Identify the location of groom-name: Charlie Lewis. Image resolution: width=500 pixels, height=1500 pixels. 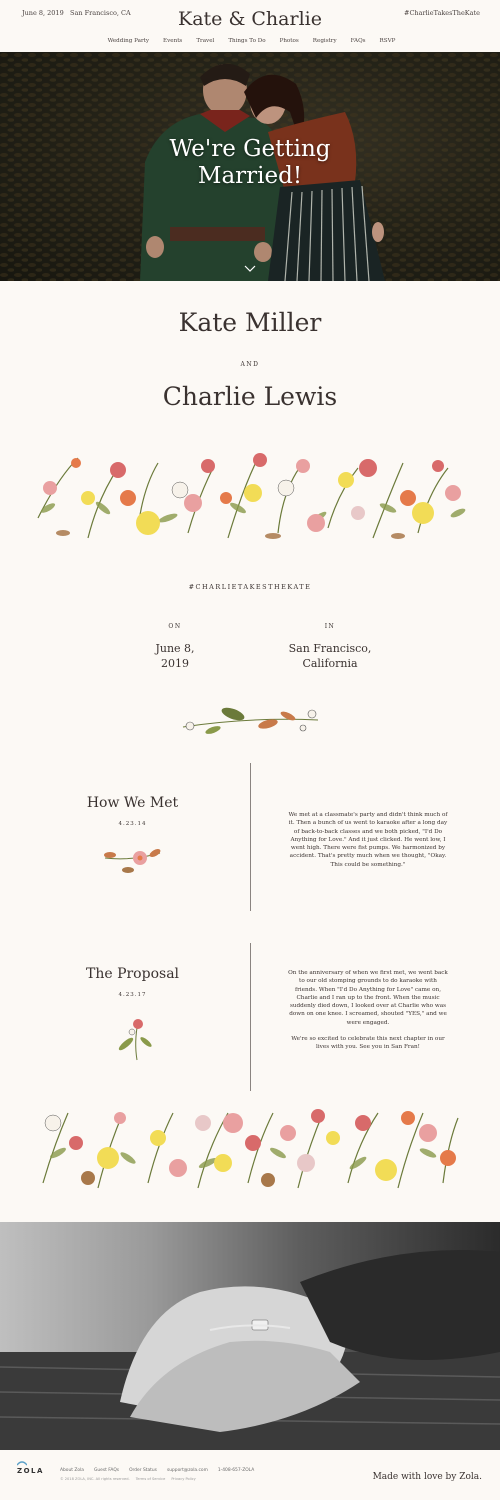
(250, 396).